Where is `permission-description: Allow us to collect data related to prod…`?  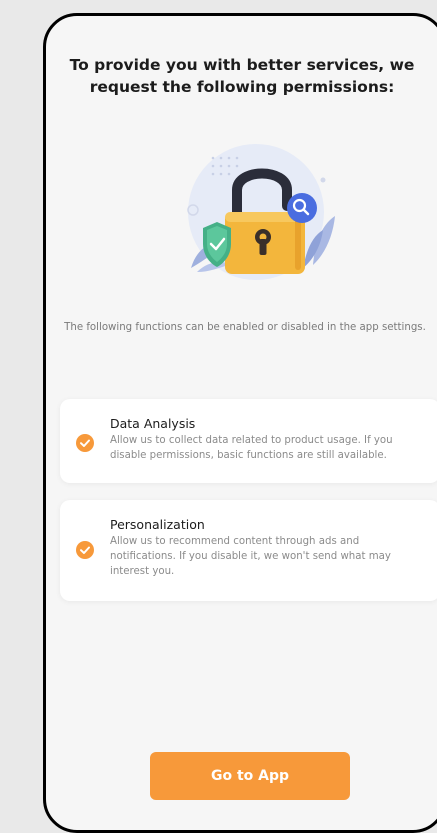 permission-description: Allow us to collect data related to prod… is located at coordinates (251, 448).